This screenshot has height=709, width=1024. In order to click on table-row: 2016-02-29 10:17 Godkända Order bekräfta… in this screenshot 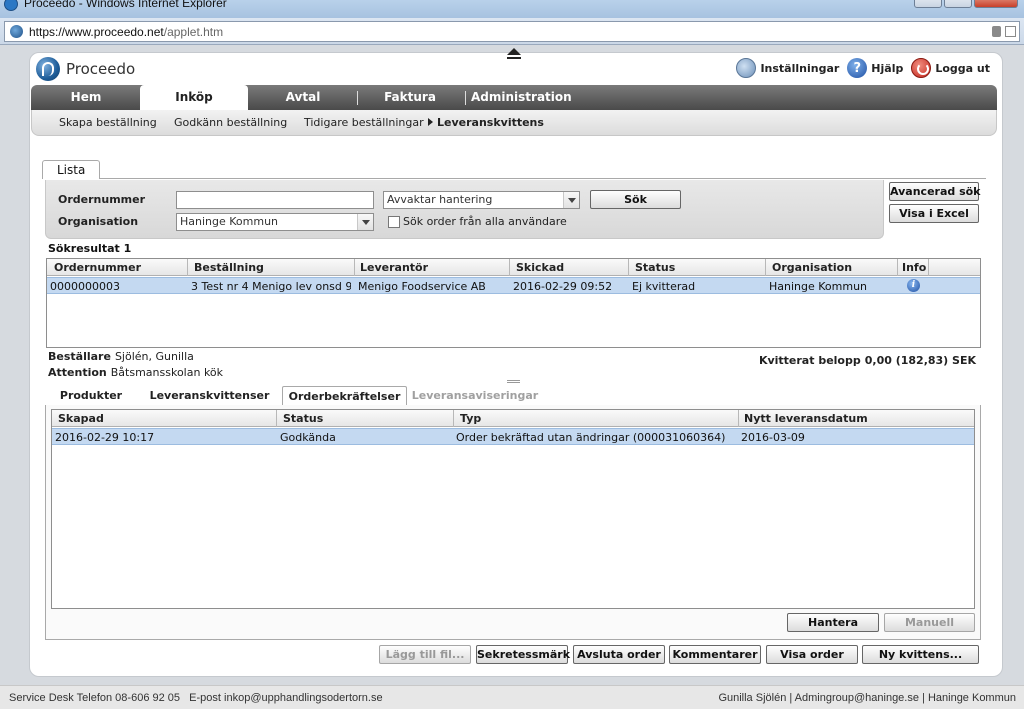, I will do `click(513, 436)`.